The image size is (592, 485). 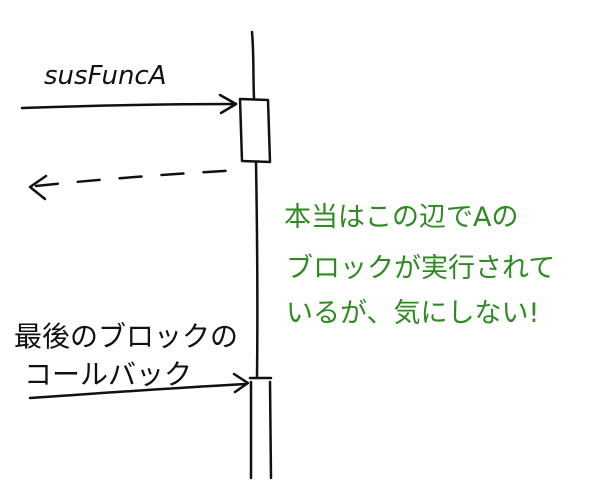 I want to click on return-arrow-dashed-line, so click(x=138, y=178).